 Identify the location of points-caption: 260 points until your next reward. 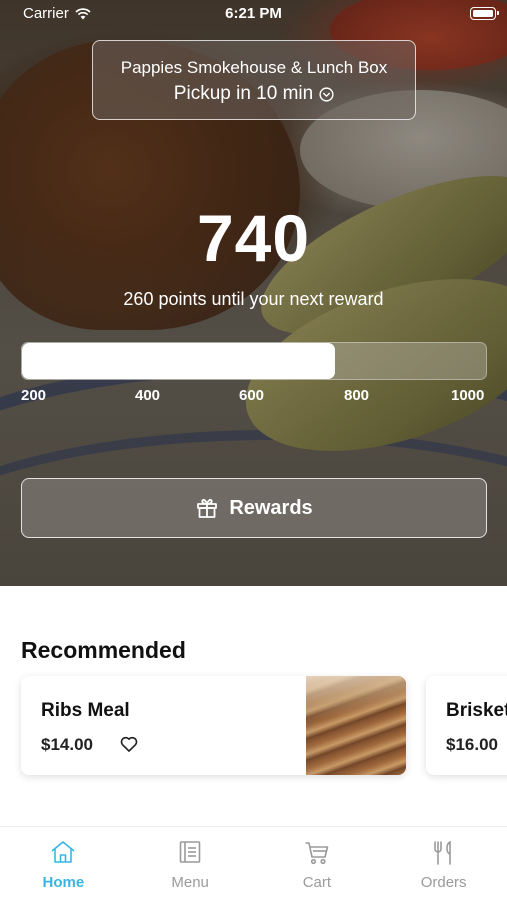
(253, 299).